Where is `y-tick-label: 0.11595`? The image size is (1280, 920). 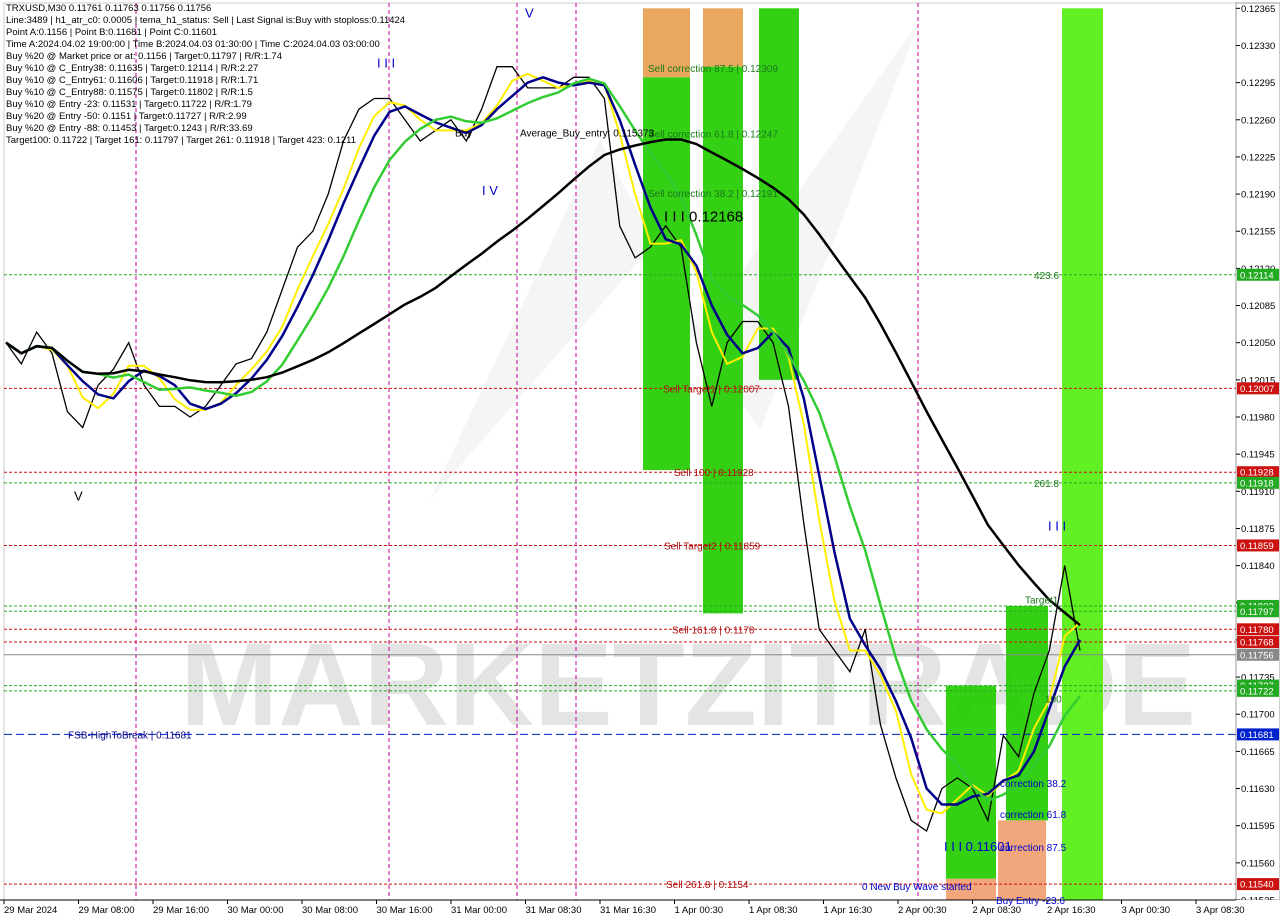
y-tick-label: 0.11595 is located at coordinates (1258, 826).